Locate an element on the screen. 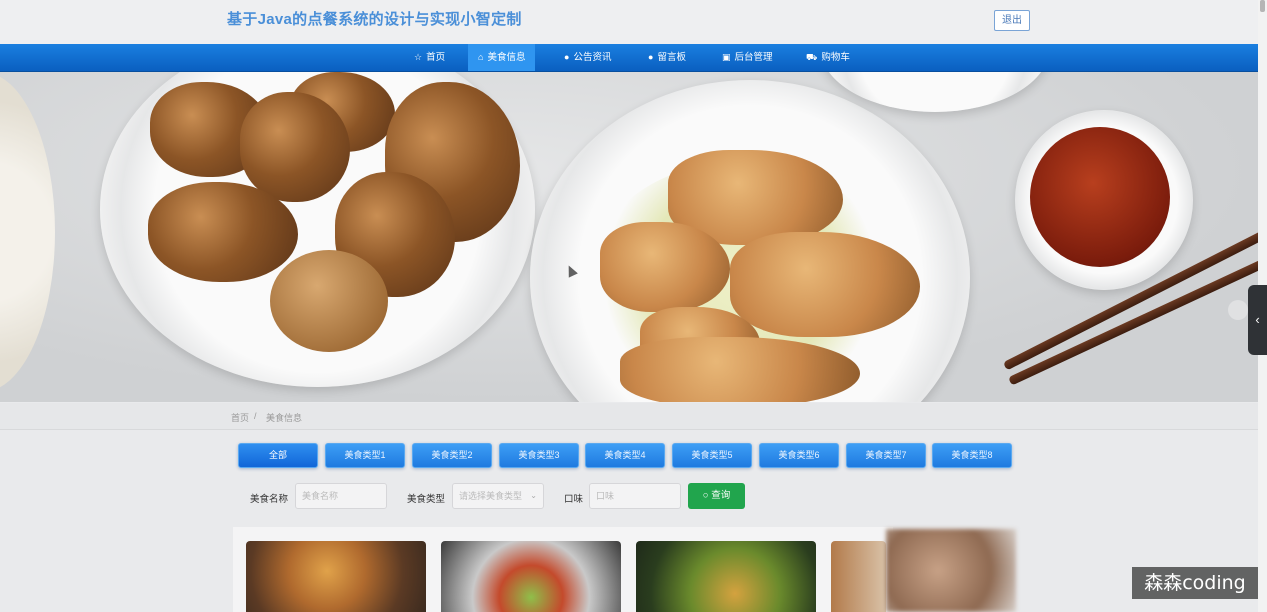 Image resolution: width=1267 pixels, height=612 pixels. search-button-label: 查询 is located at coordinates (721, 495).